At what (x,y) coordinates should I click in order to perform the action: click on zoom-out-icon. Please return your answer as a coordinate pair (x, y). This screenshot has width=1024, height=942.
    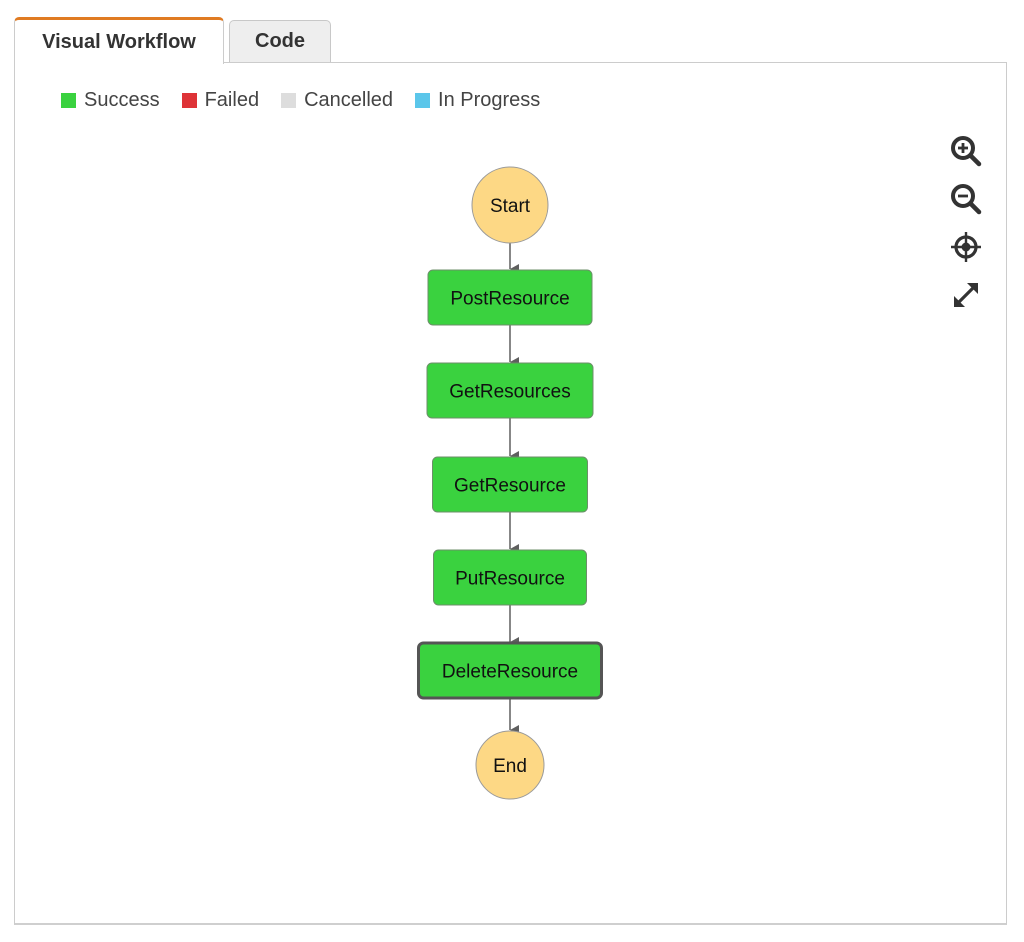
    Looking at the image, I should click on (966, 199).